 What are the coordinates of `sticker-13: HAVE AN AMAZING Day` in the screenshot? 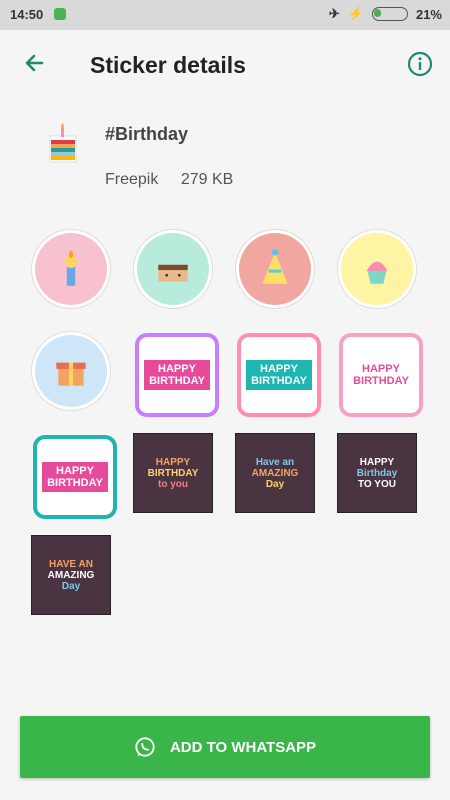 It's located at (71, 575).